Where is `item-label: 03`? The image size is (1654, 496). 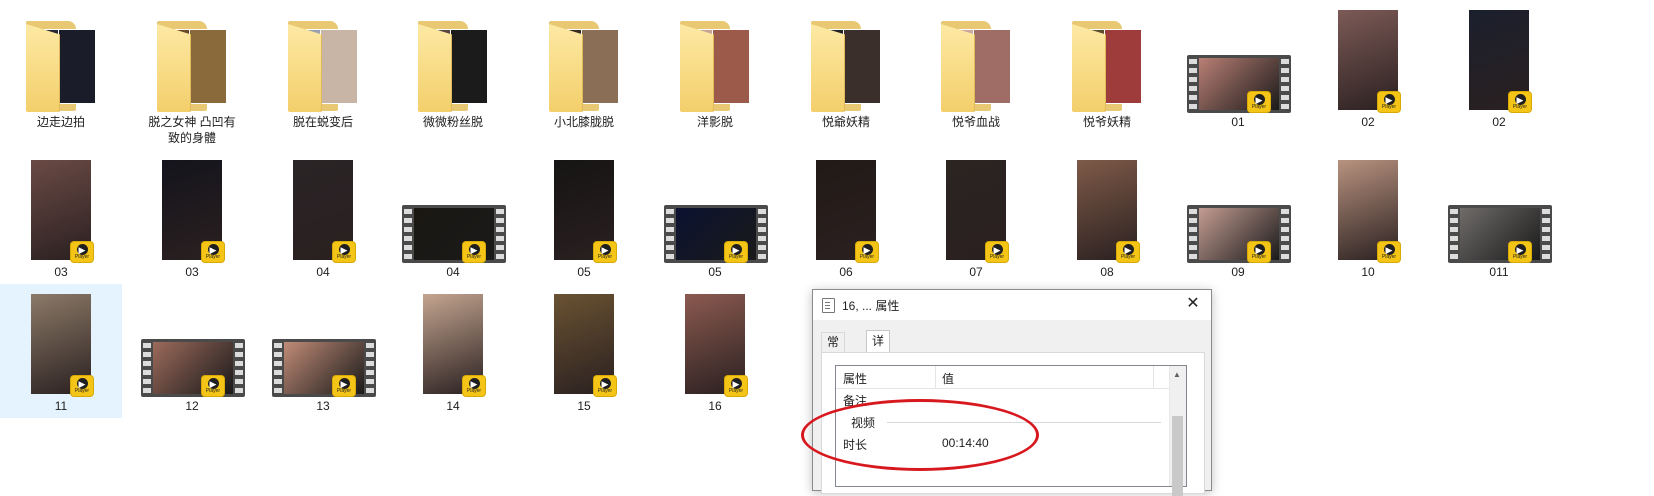 item-label: 03 is located at coordinates (192, 272).